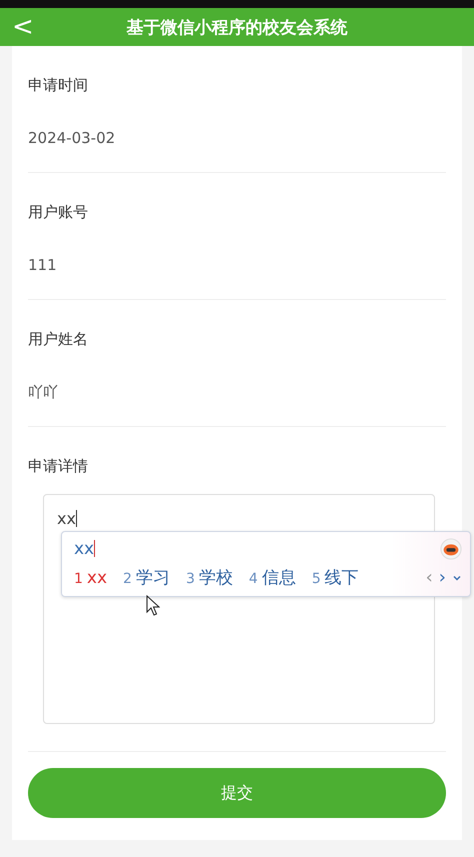 This screenshot has width=474, height=857. I want to click on field-value: 111, so click(43, 265).